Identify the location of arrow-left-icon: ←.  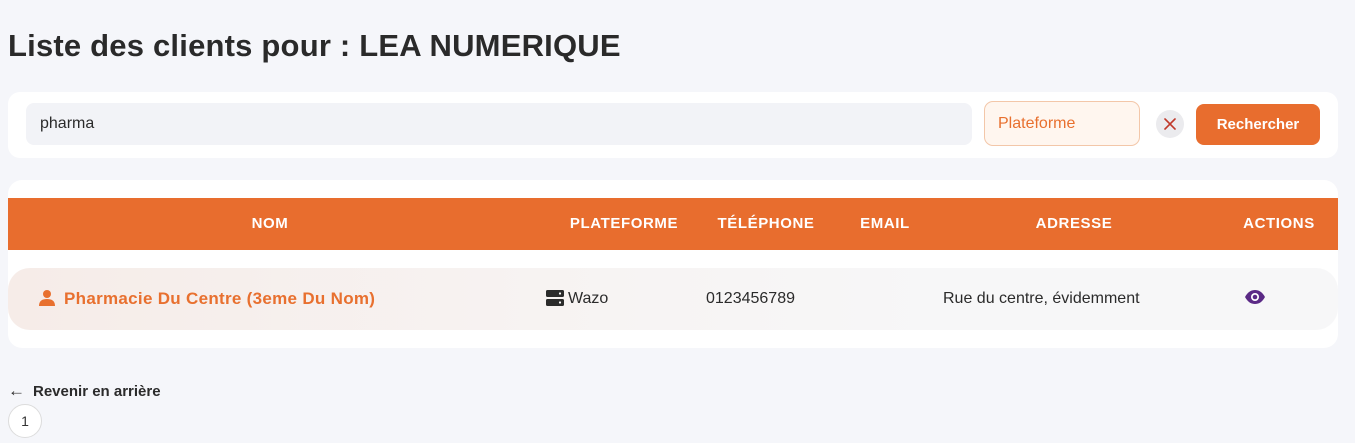
(16, 390).